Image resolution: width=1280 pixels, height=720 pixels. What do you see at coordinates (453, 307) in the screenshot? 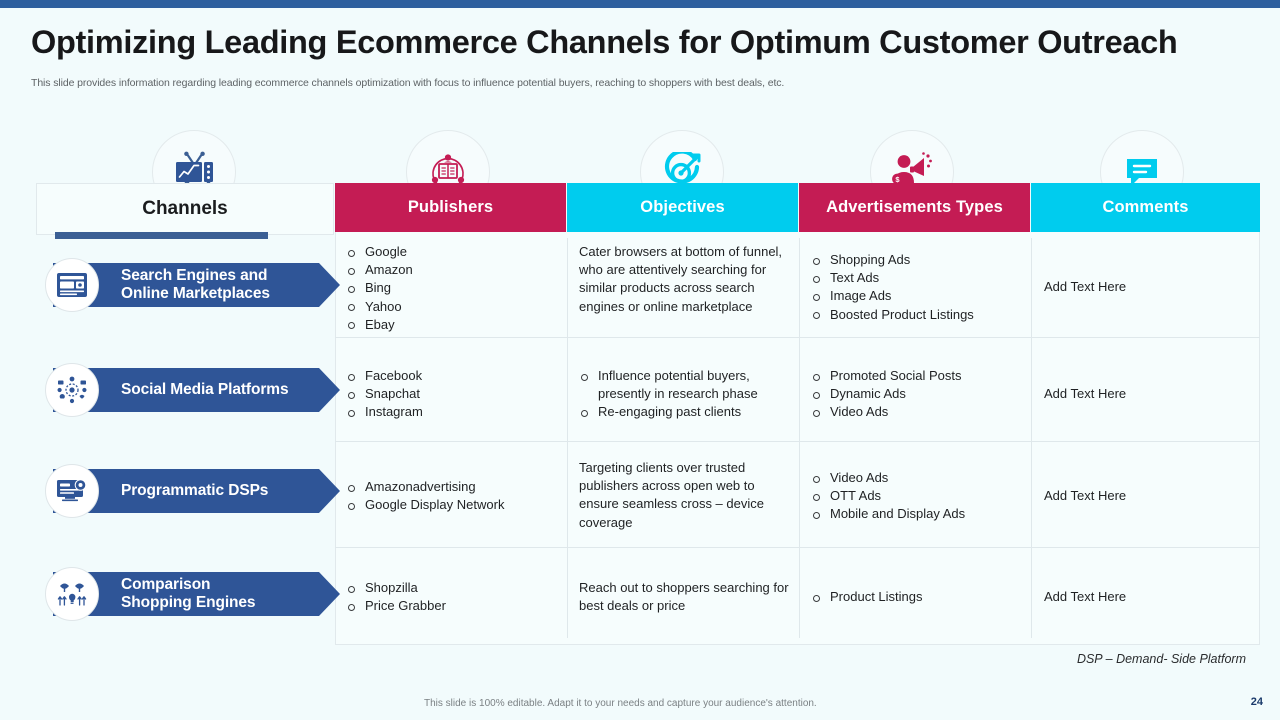
I see `list-item: Yahoo` at bounding box center [453, 307].